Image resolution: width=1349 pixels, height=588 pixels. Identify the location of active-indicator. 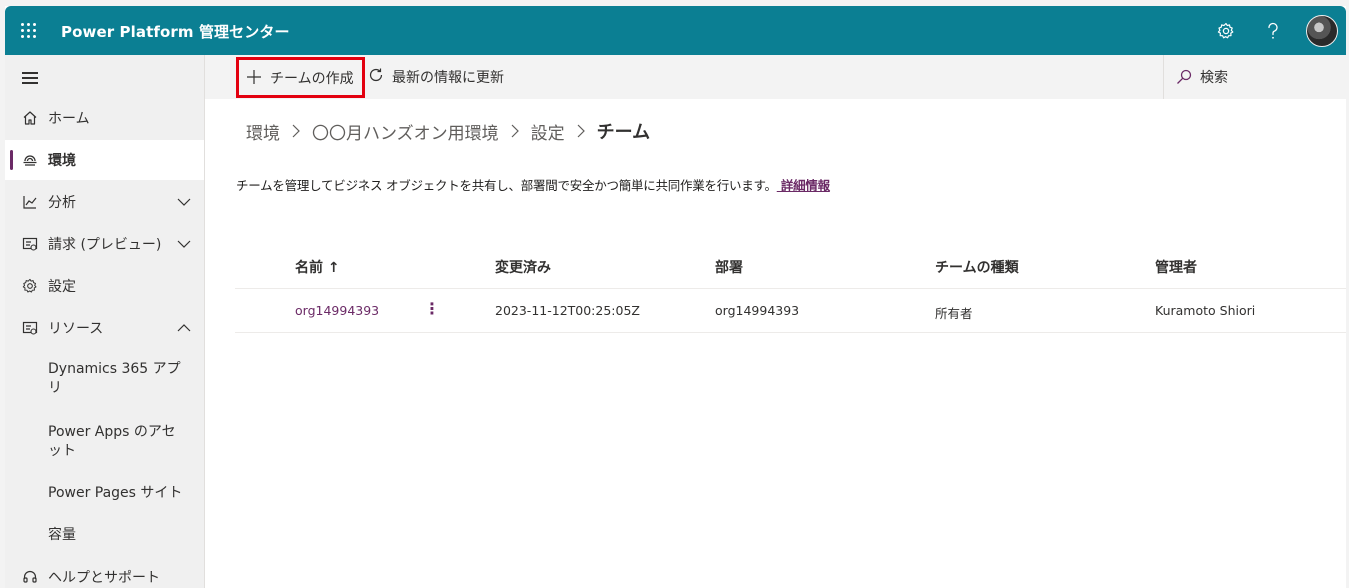
(11, 160).